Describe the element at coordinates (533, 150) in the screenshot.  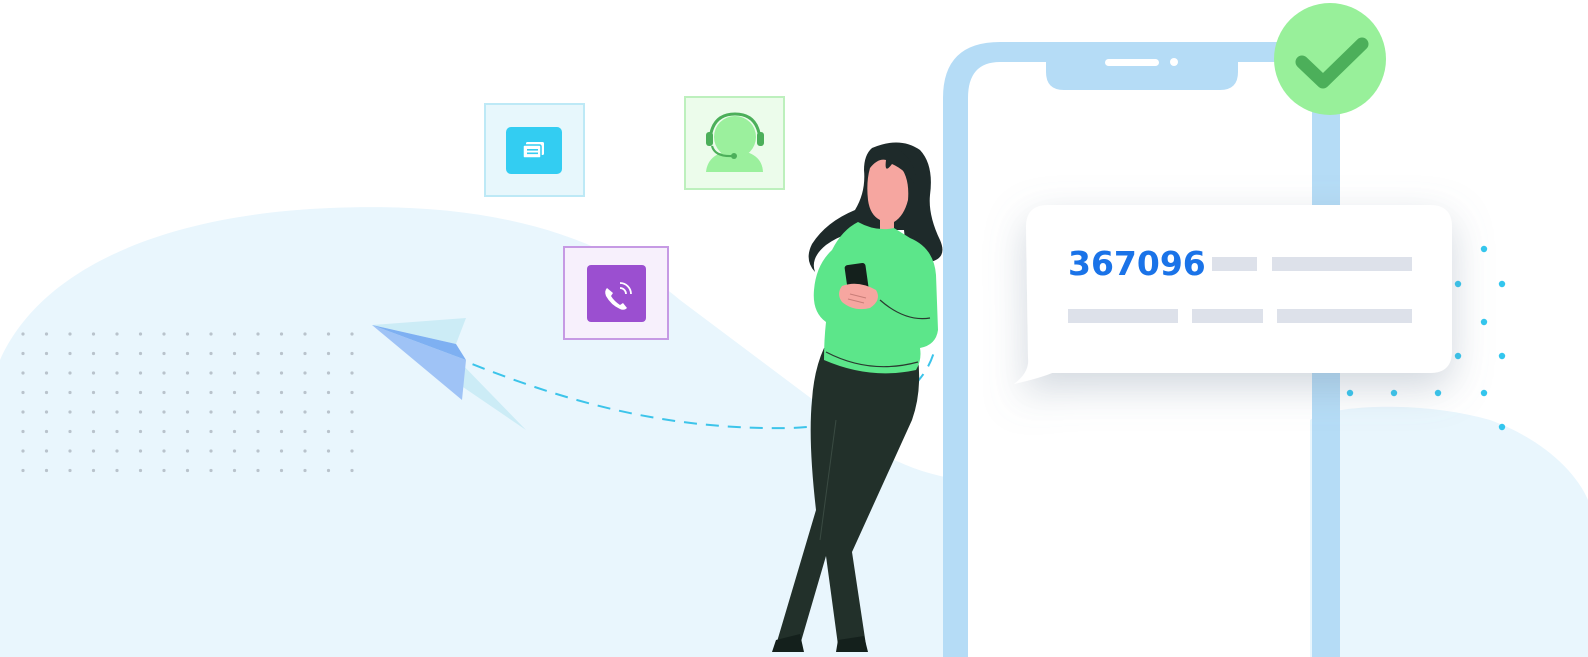
I see `chat-bubble-icon` at that location.